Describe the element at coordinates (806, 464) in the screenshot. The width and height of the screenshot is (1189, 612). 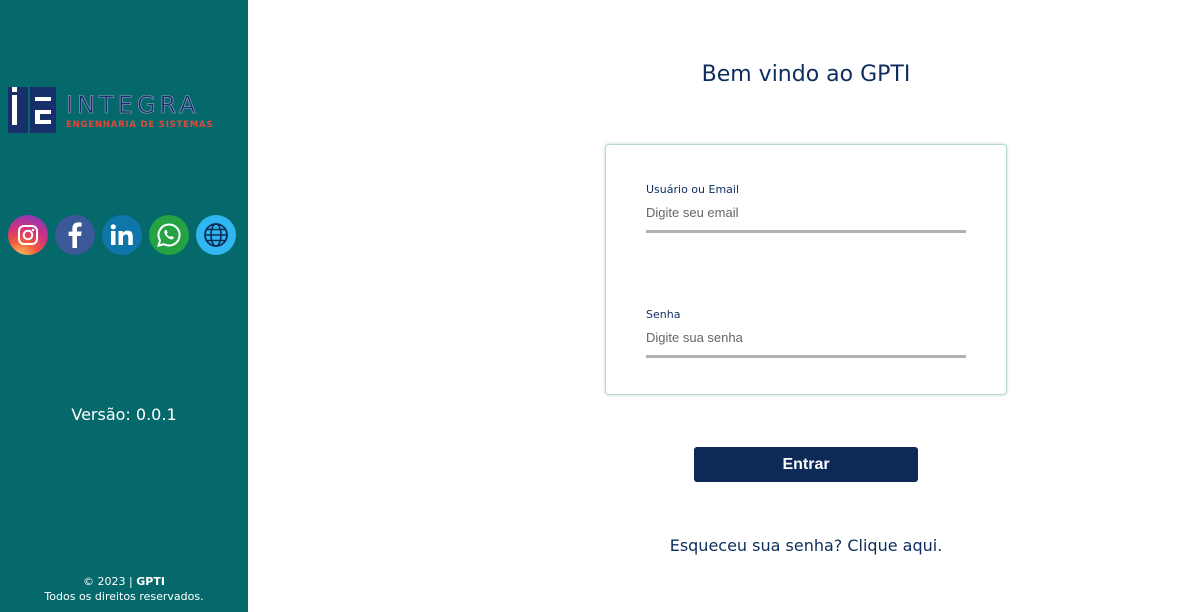
I see `login-button: Entrar` at that location.